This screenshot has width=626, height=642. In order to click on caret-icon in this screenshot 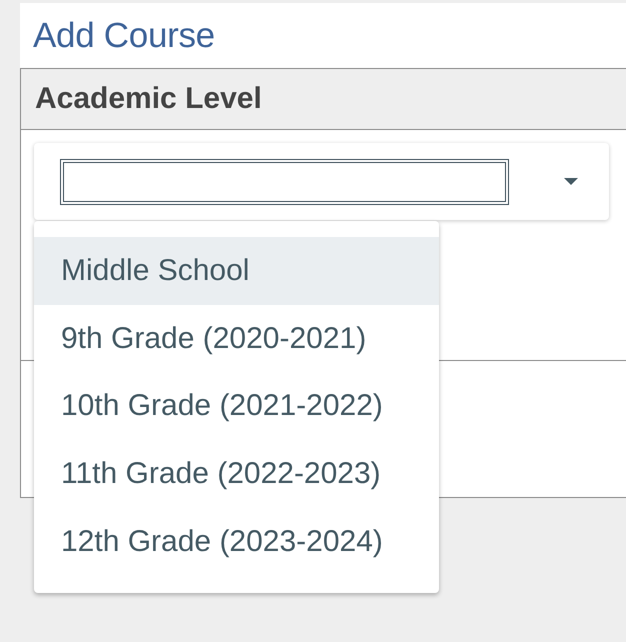, I will do `click(571, 181)`.